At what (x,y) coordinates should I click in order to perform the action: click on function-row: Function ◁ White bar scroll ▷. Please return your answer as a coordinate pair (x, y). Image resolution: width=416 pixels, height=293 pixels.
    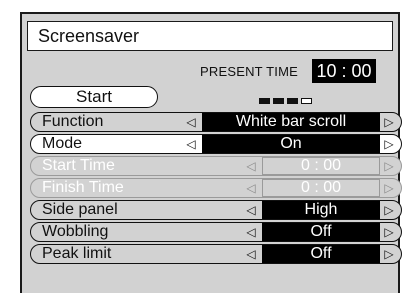
    Looking at the image, I should click on (216, 122).